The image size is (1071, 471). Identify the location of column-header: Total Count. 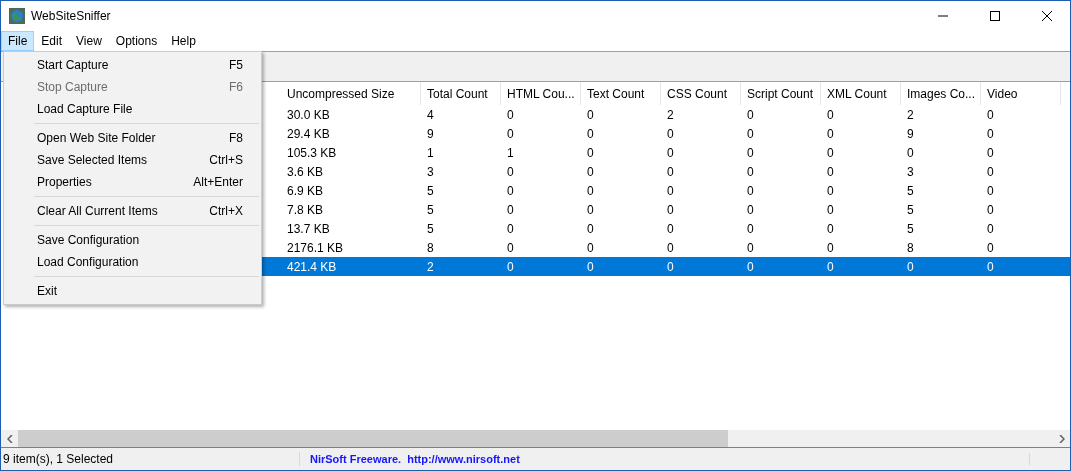
(461, 93).